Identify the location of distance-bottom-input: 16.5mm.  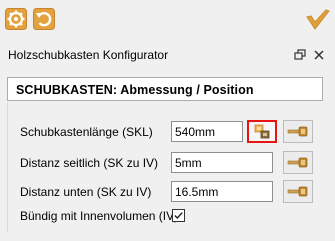
(222, 191).